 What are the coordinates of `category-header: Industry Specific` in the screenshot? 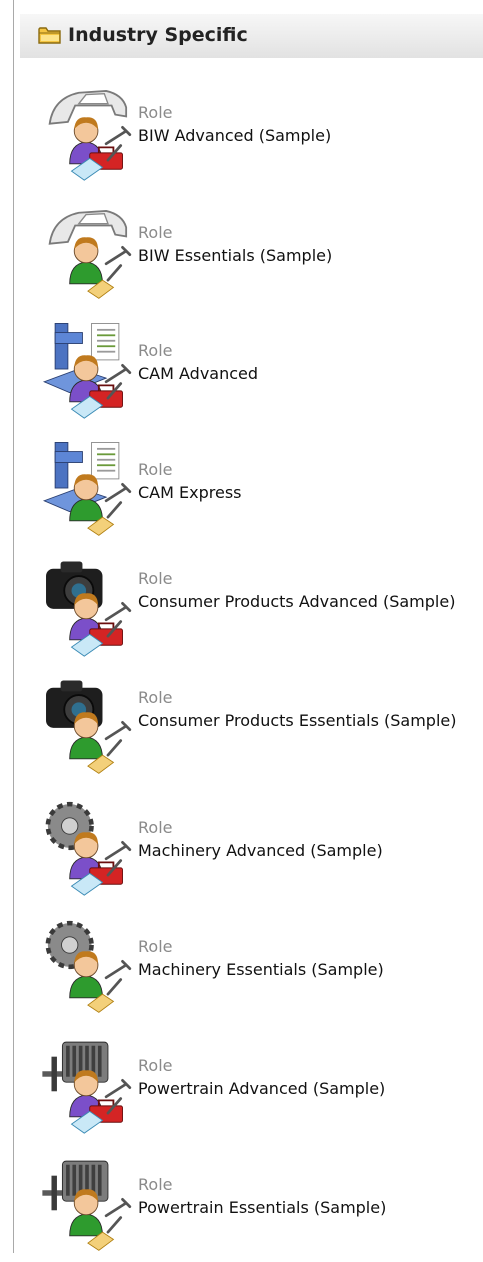 It's located at (251, 36).